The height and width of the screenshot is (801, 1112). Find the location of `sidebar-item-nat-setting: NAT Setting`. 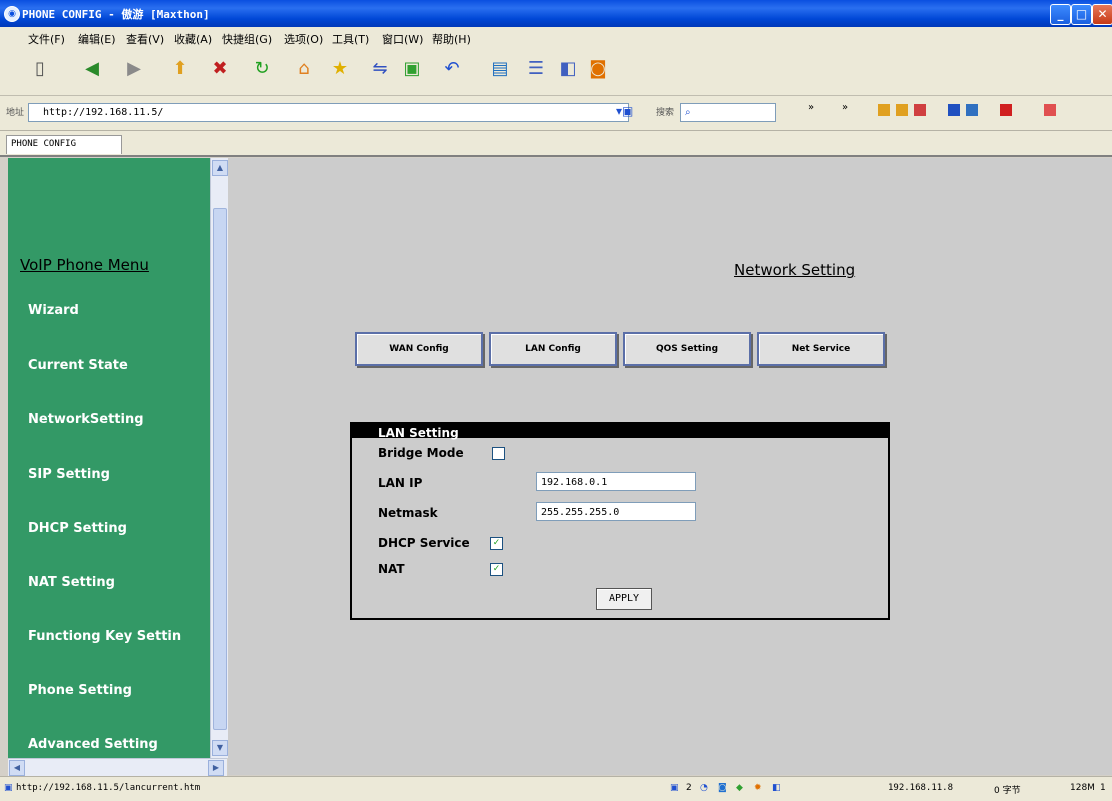

sidebar-item-nat-setting: NAT Setting is located at coordinates (71, 582).